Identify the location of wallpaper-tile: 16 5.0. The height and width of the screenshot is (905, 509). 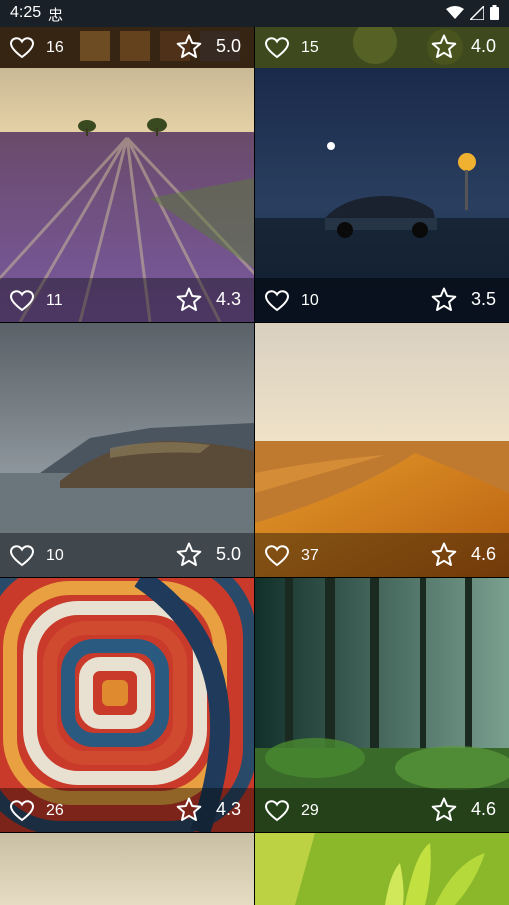
(127, 47).